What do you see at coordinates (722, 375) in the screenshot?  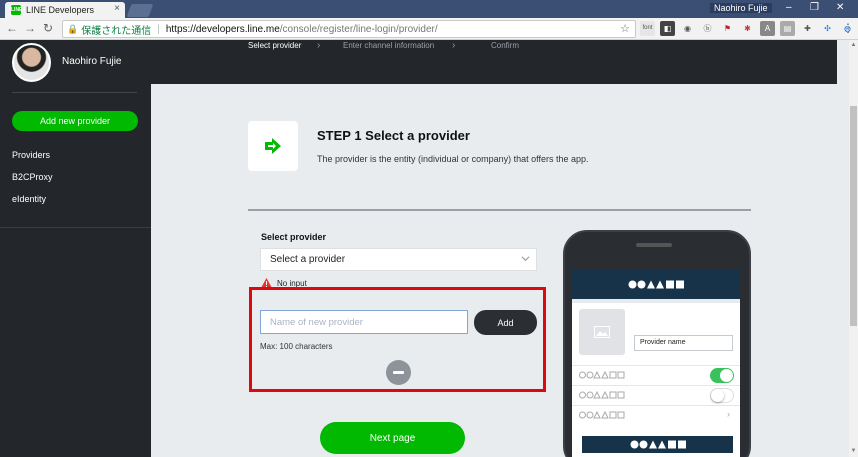 I see `toggle-on` at bounding box center [722, 375].